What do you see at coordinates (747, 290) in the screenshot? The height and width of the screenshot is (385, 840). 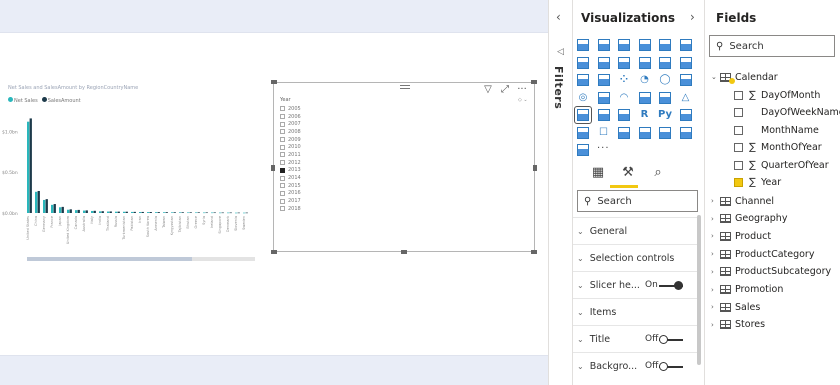 I see `table-promotion: › Promotion` at bounding box center [747, 290].